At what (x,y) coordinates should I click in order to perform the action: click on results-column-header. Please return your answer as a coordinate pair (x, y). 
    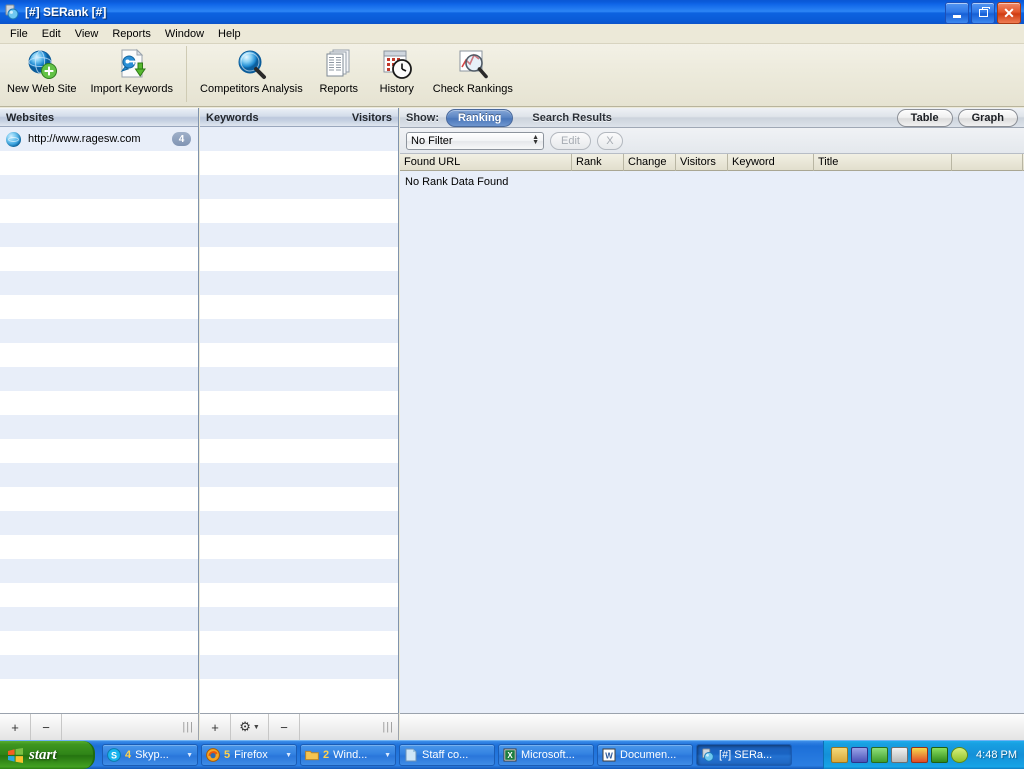
    Looking at the image, I should click on (987, 162).